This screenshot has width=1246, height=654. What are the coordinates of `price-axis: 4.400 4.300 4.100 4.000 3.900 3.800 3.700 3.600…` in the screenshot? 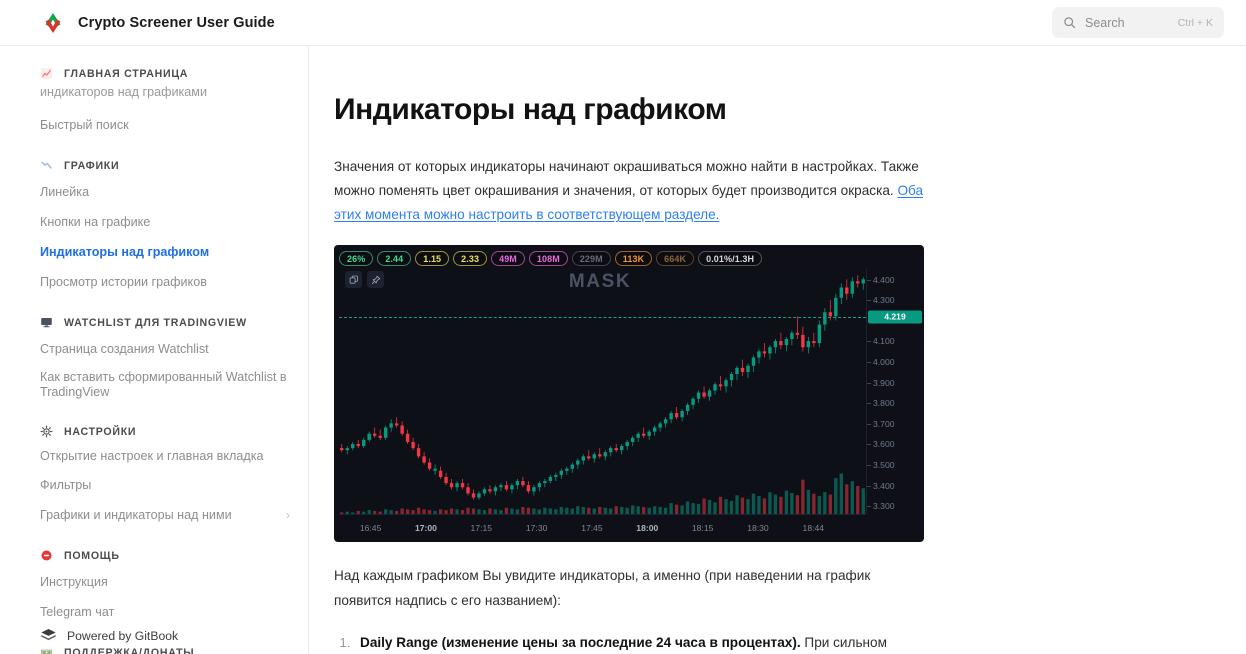 It's located at (895, 392).